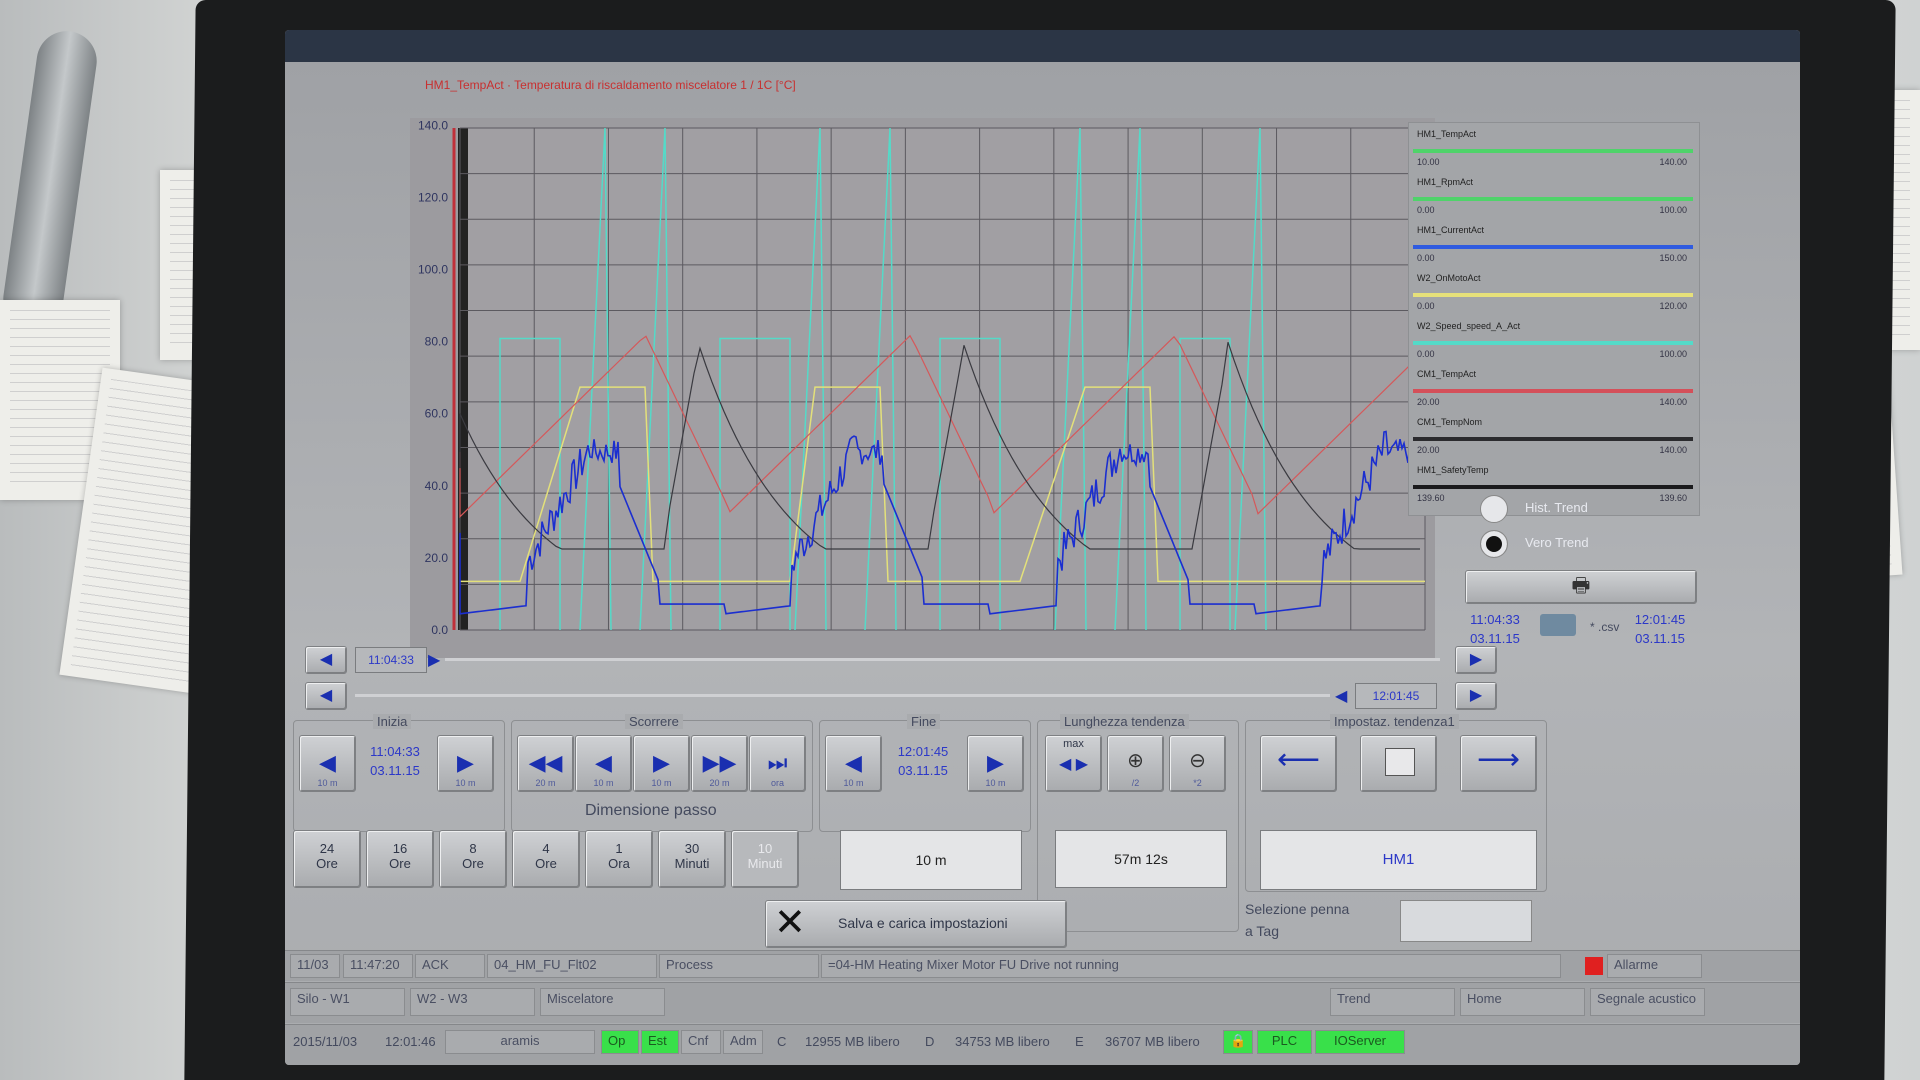 This screenshot has width=1920, height=1080. What do you see at coordinates (1141, 859) in the screenshot?
I see `trend-length-value: 57m 12s` at bounding box center [1141, 859].